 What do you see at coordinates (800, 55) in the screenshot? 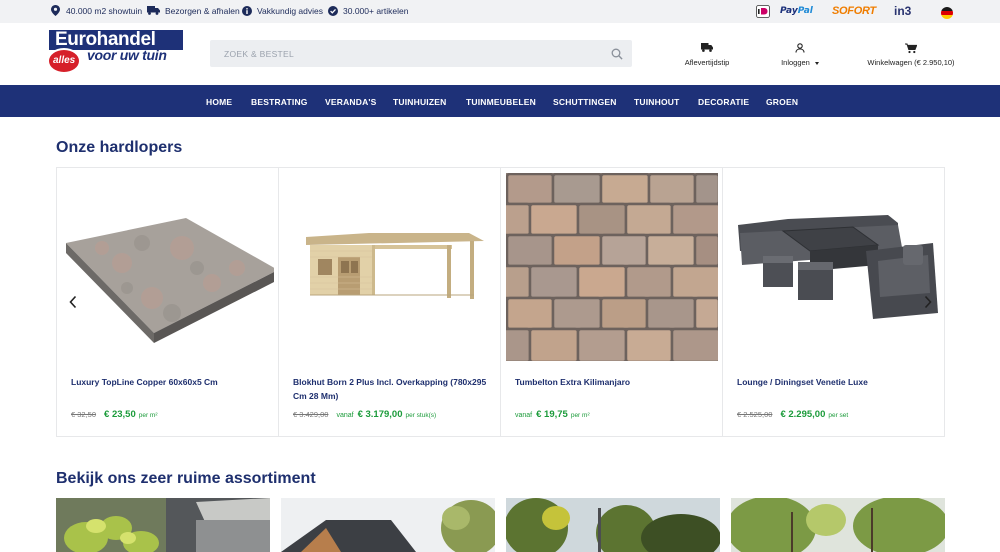
I see `login-link: Inloggen` at bounding box center [800, 55].